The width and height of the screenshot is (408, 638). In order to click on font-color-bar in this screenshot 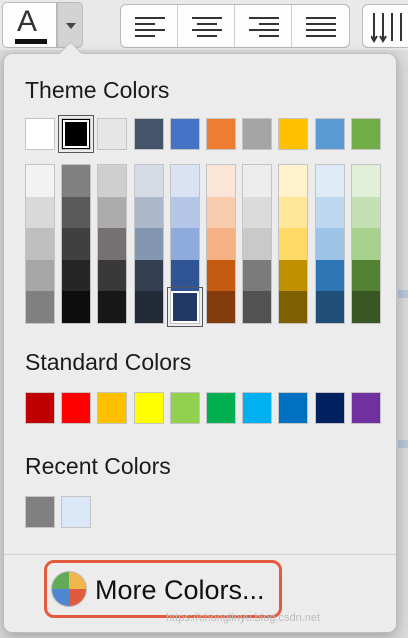, I will do `click(31, 41)`.